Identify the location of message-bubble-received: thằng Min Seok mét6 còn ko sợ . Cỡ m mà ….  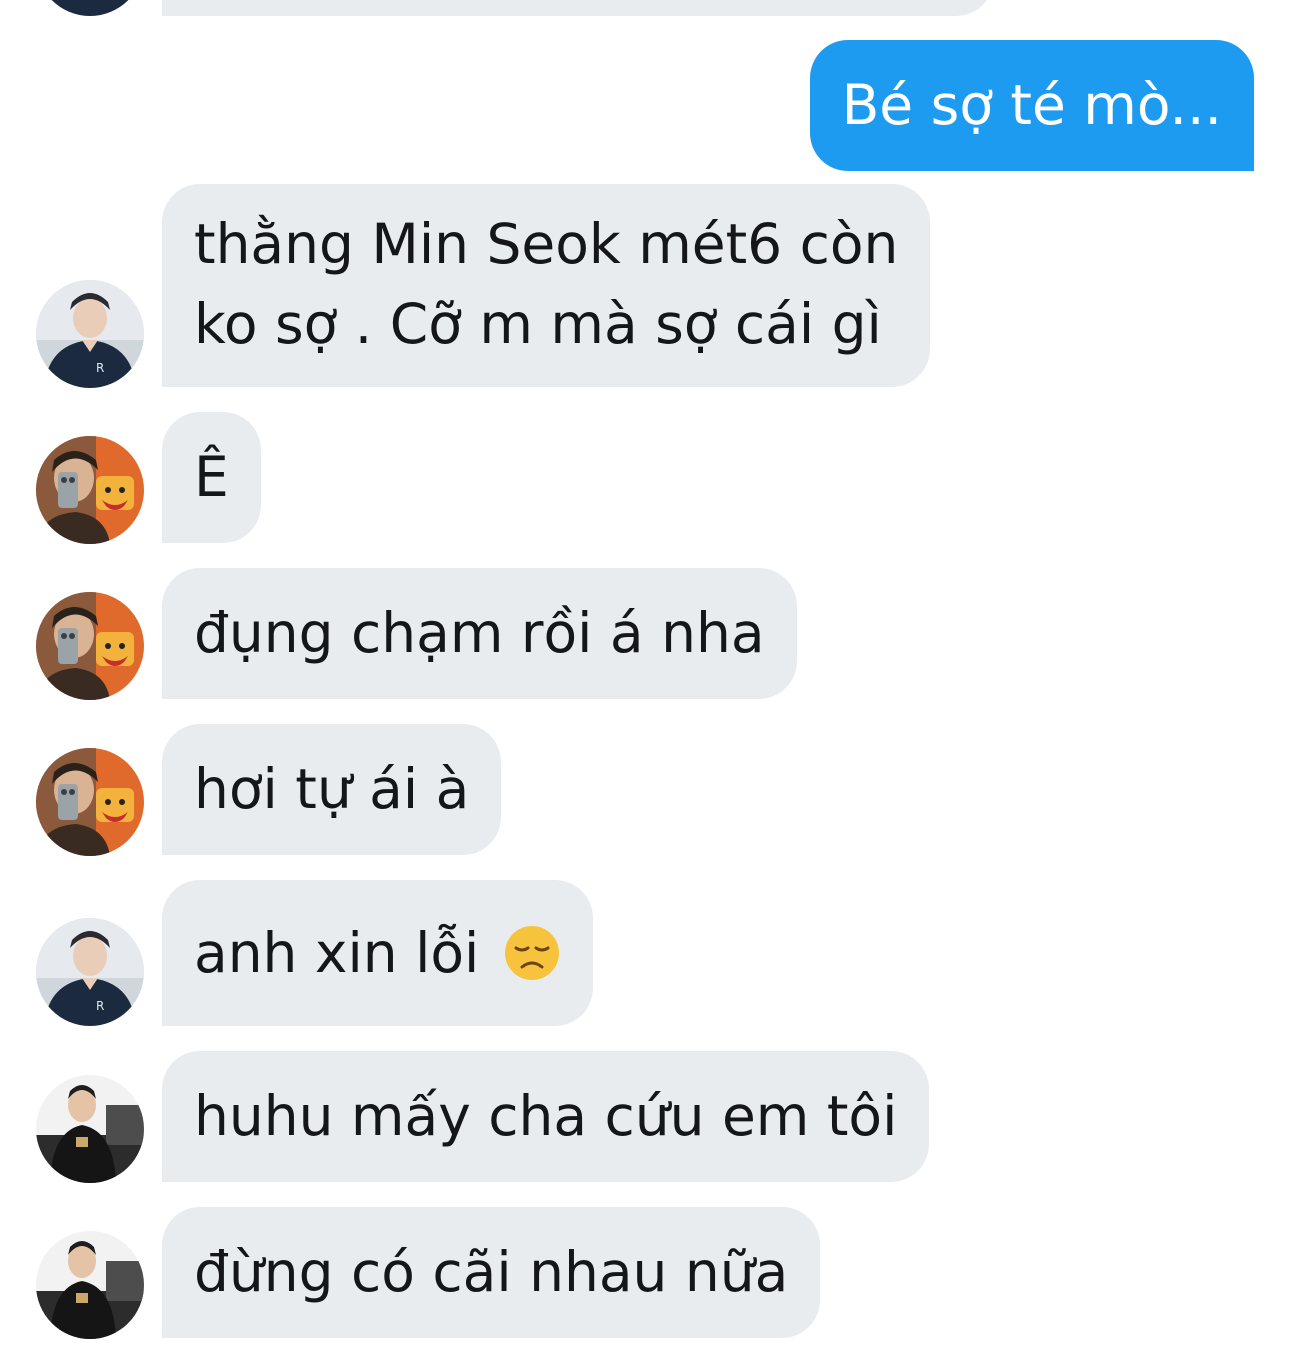
(546, 285).